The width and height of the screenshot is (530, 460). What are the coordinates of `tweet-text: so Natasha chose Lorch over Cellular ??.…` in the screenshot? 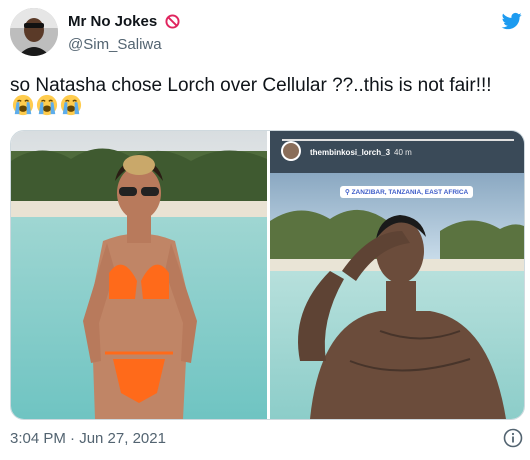 It's located at (251, 85).